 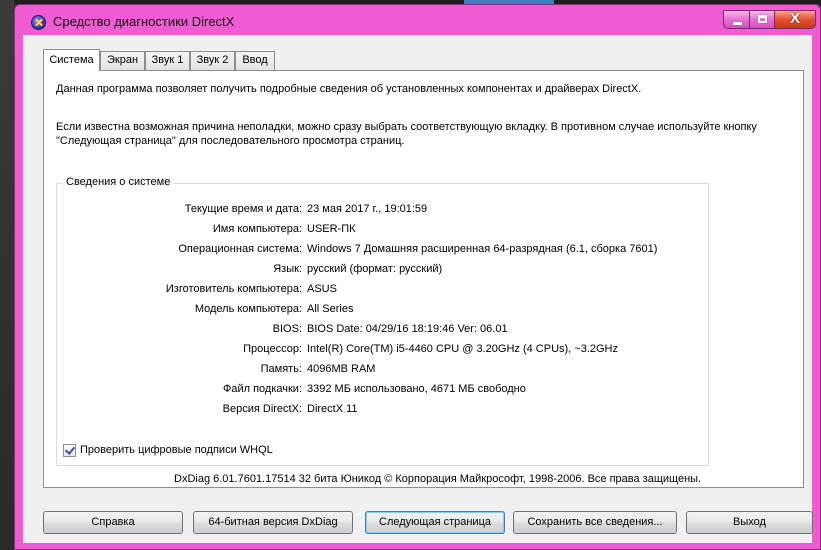 I want to click on info-row-memory: Память: 4096MB RAM, so click(x=377, y=370).